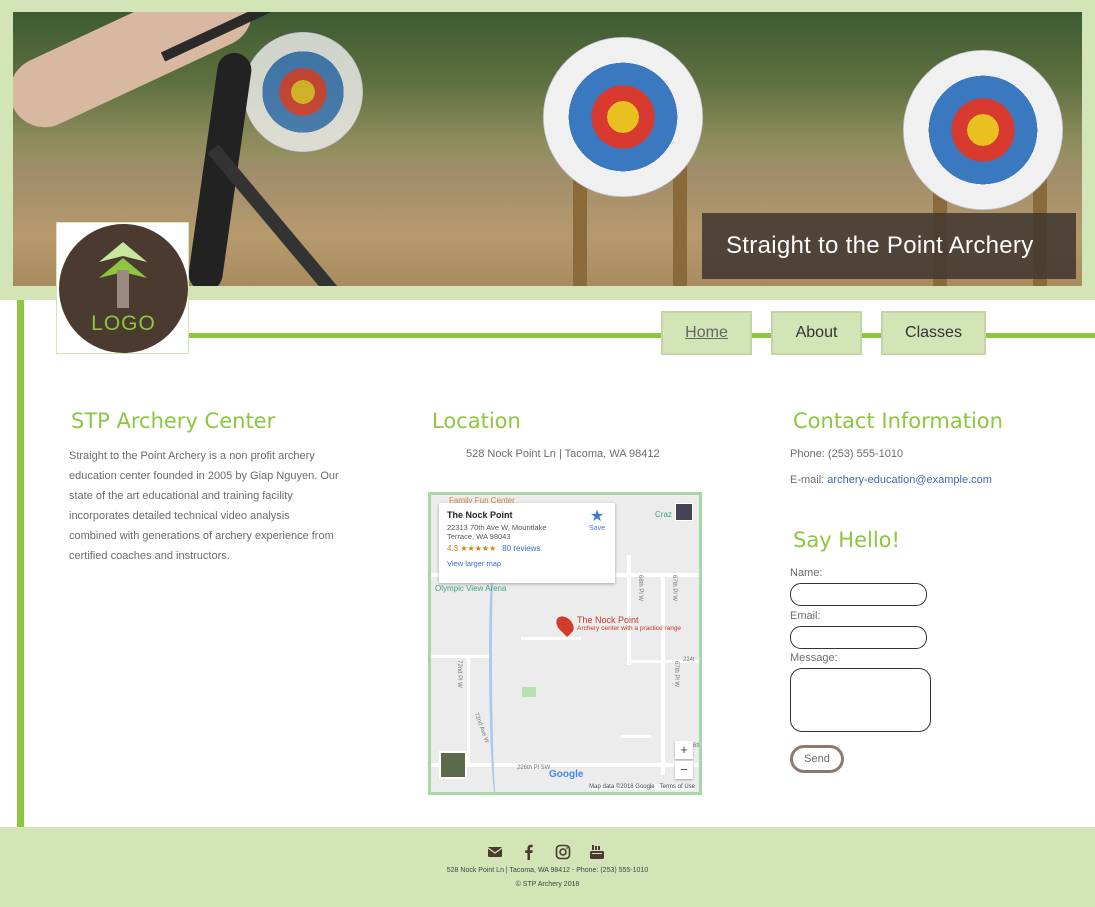  I want to click on logo-text: LOGO, so click(123, 323).